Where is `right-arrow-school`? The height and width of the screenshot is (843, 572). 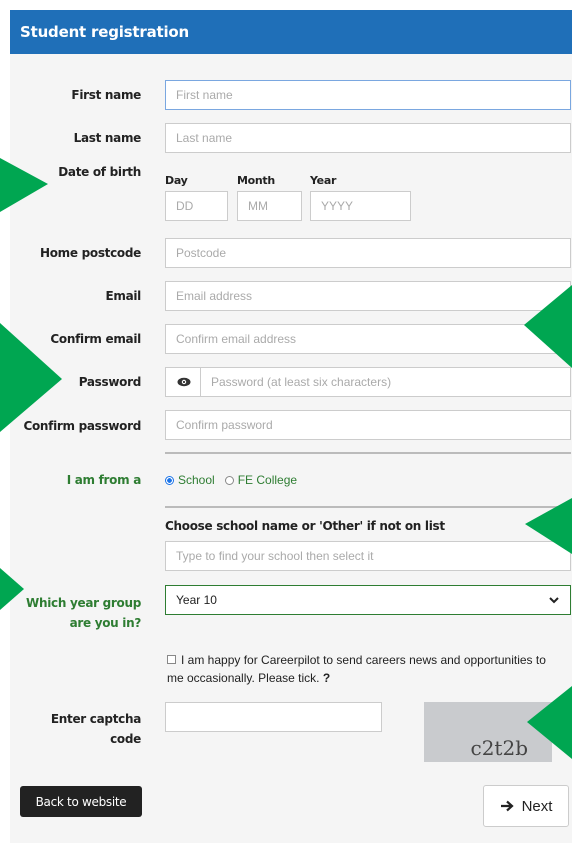 right-arrow-school is located at coordinates (548, 526).